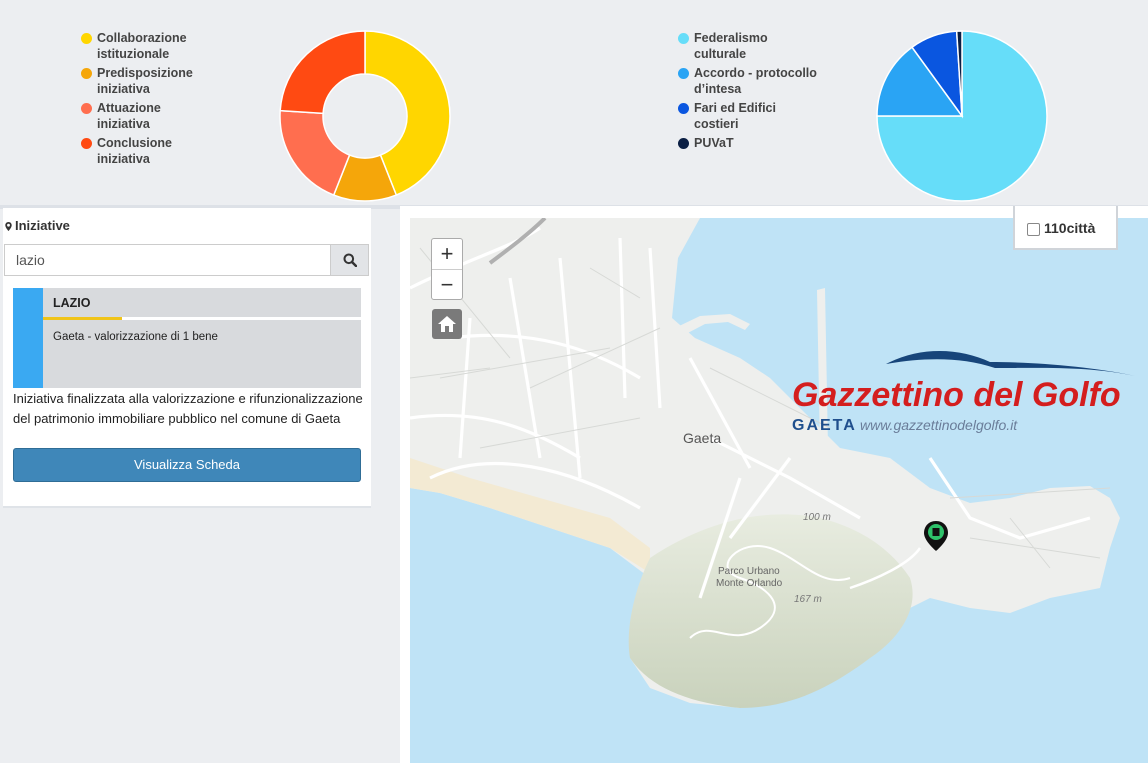 The width and height of the screenshot is (1148, 763). I want to click on search-icon, so click(350, 260).